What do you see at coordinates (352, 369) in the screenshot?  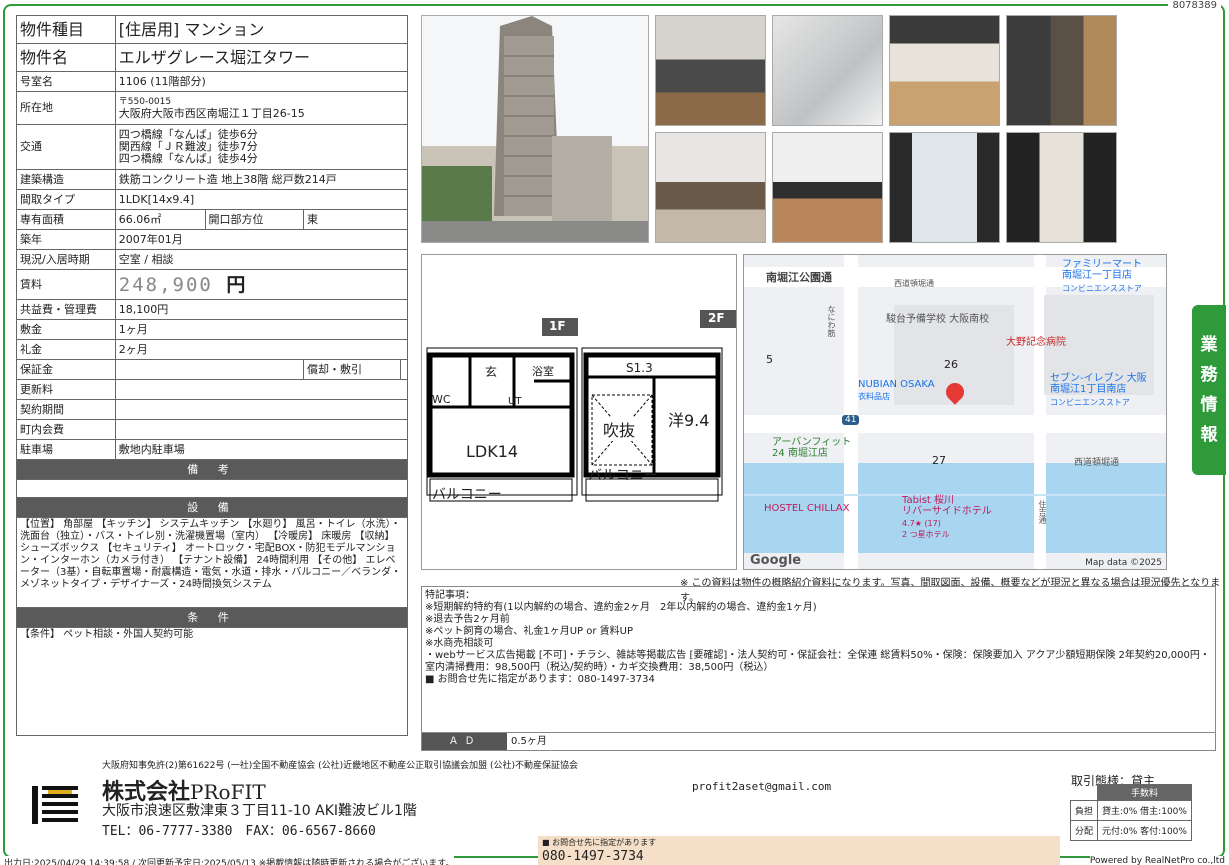 I see `amortization-label: 償却・敷引` at bounding box center [352, 369].